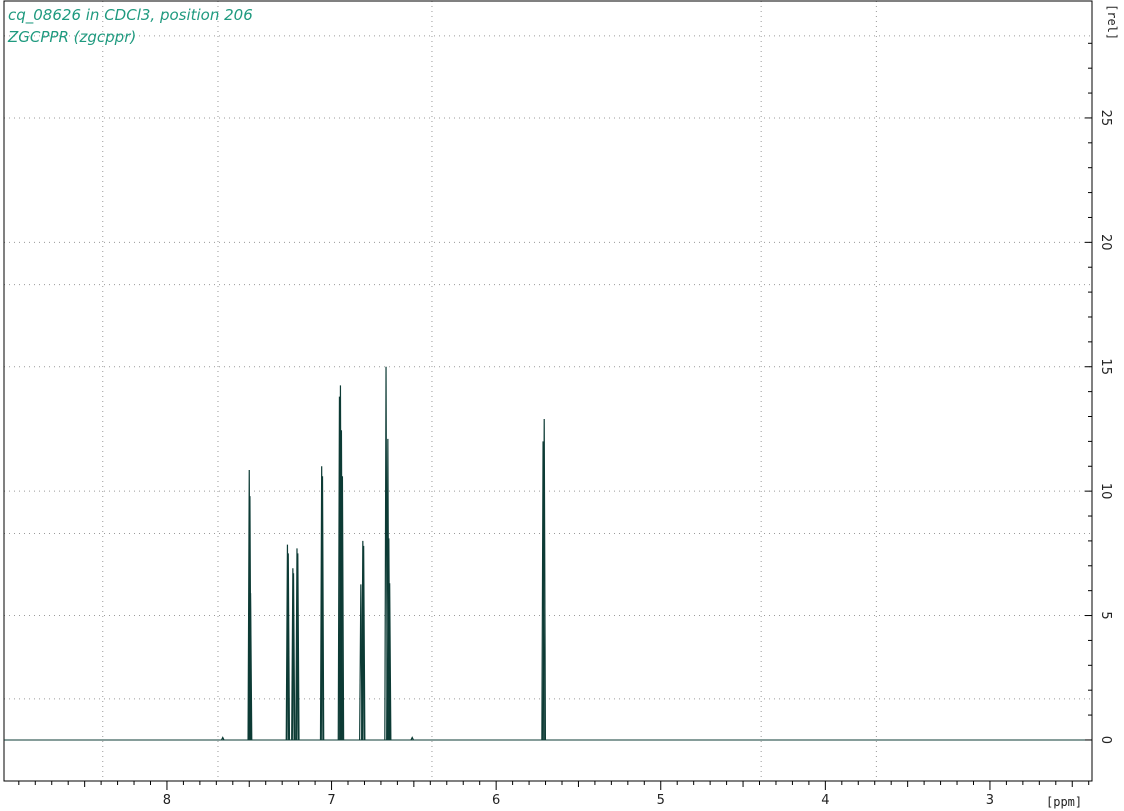 The height and width of the screenshot is (811, 1124). I want to click on x-tick-label: 4, so click(825, 800).